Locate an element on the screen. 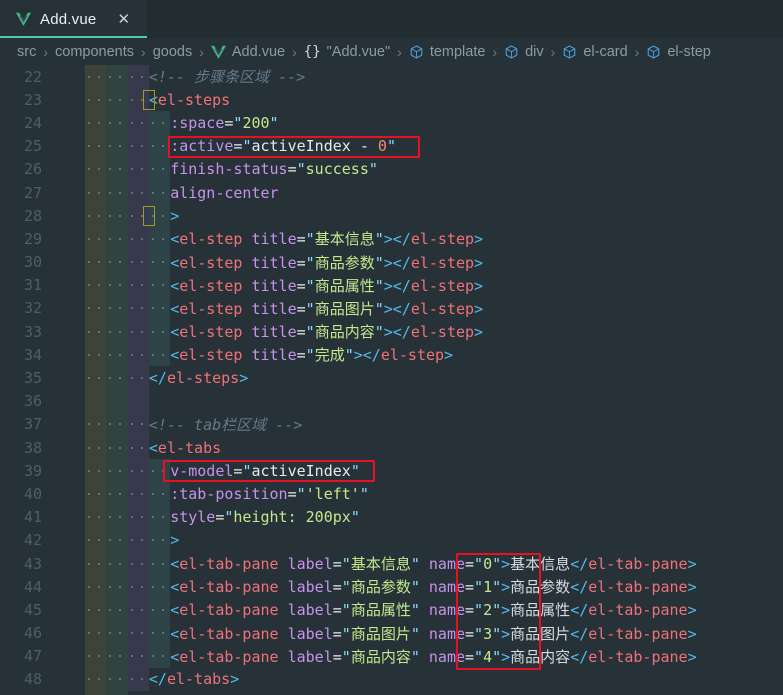 The height and width of the screenshot is (695, 783). breadcrumb-item-elcard: el-card is located at coordinates (595, 52).